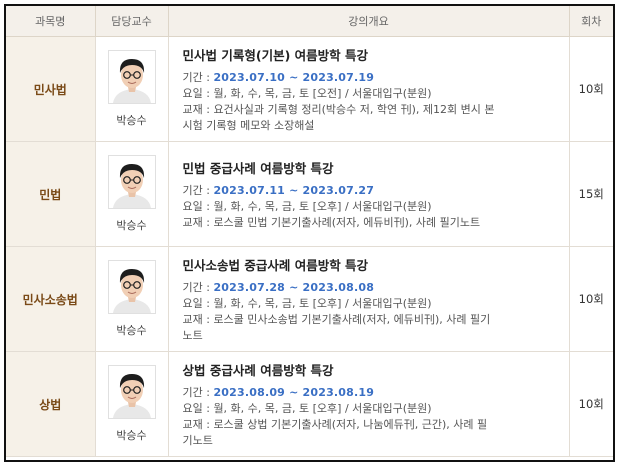 The image size is (623, 470). I want to click on period-value: 2023.07.10 ~ 2023.07.19, so click(294, 77).